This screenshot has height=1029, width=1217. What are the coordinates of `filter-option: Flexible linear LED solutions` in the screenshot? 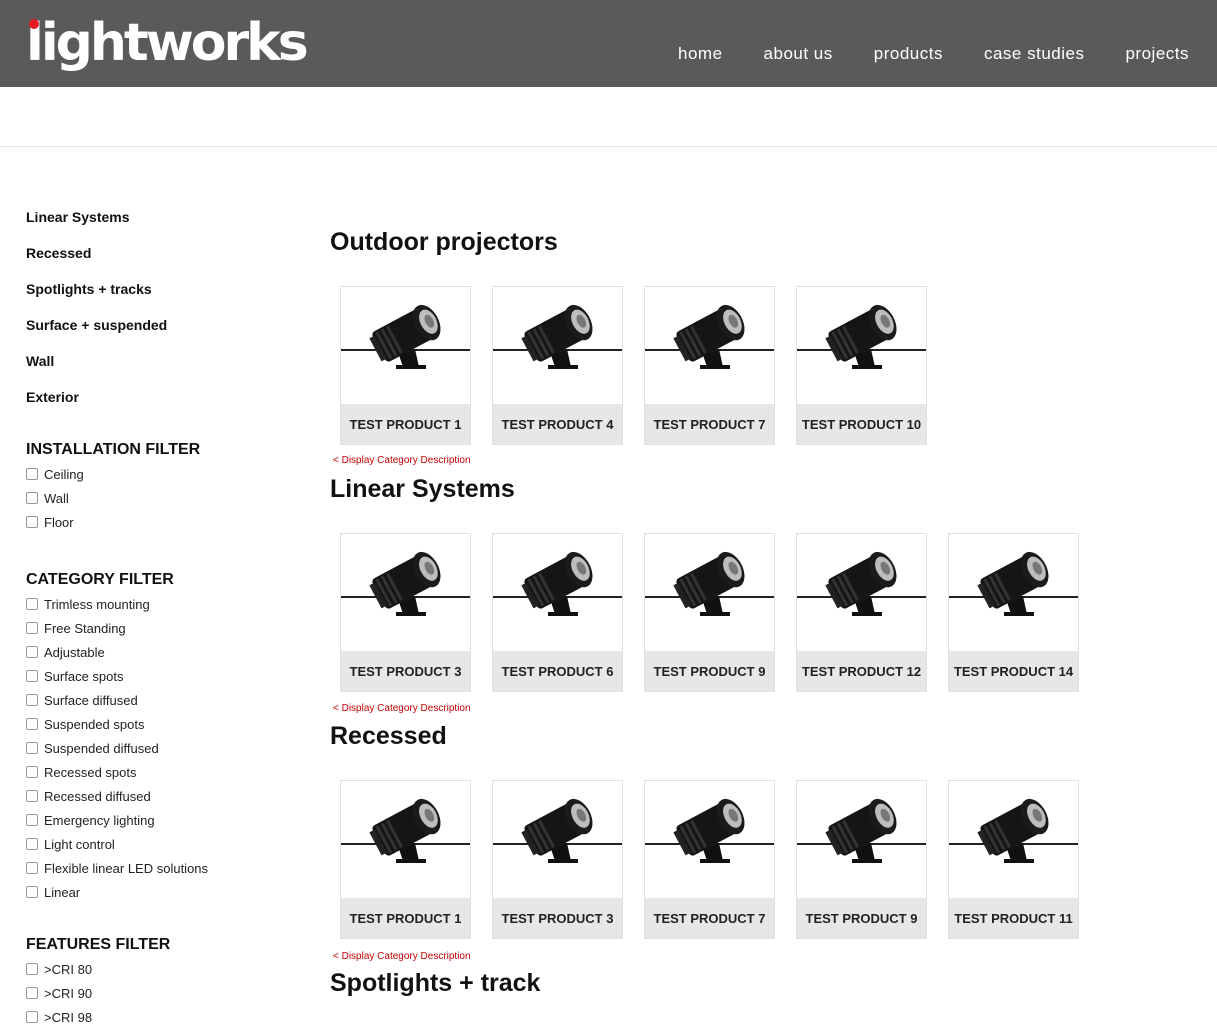 It's located at (156, 868).